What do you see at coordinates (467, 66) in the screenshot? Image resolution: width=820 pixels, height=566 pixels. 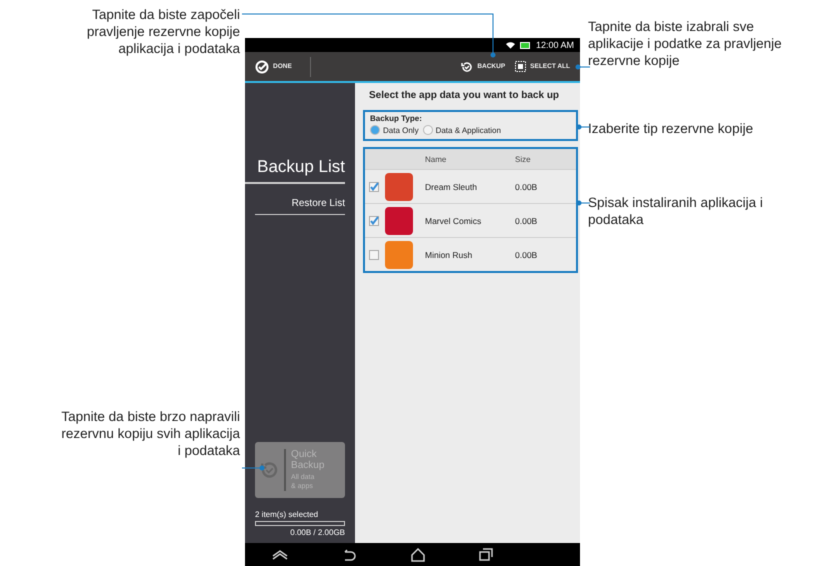 I see `backup-icon` at bounding box center [467, 66].